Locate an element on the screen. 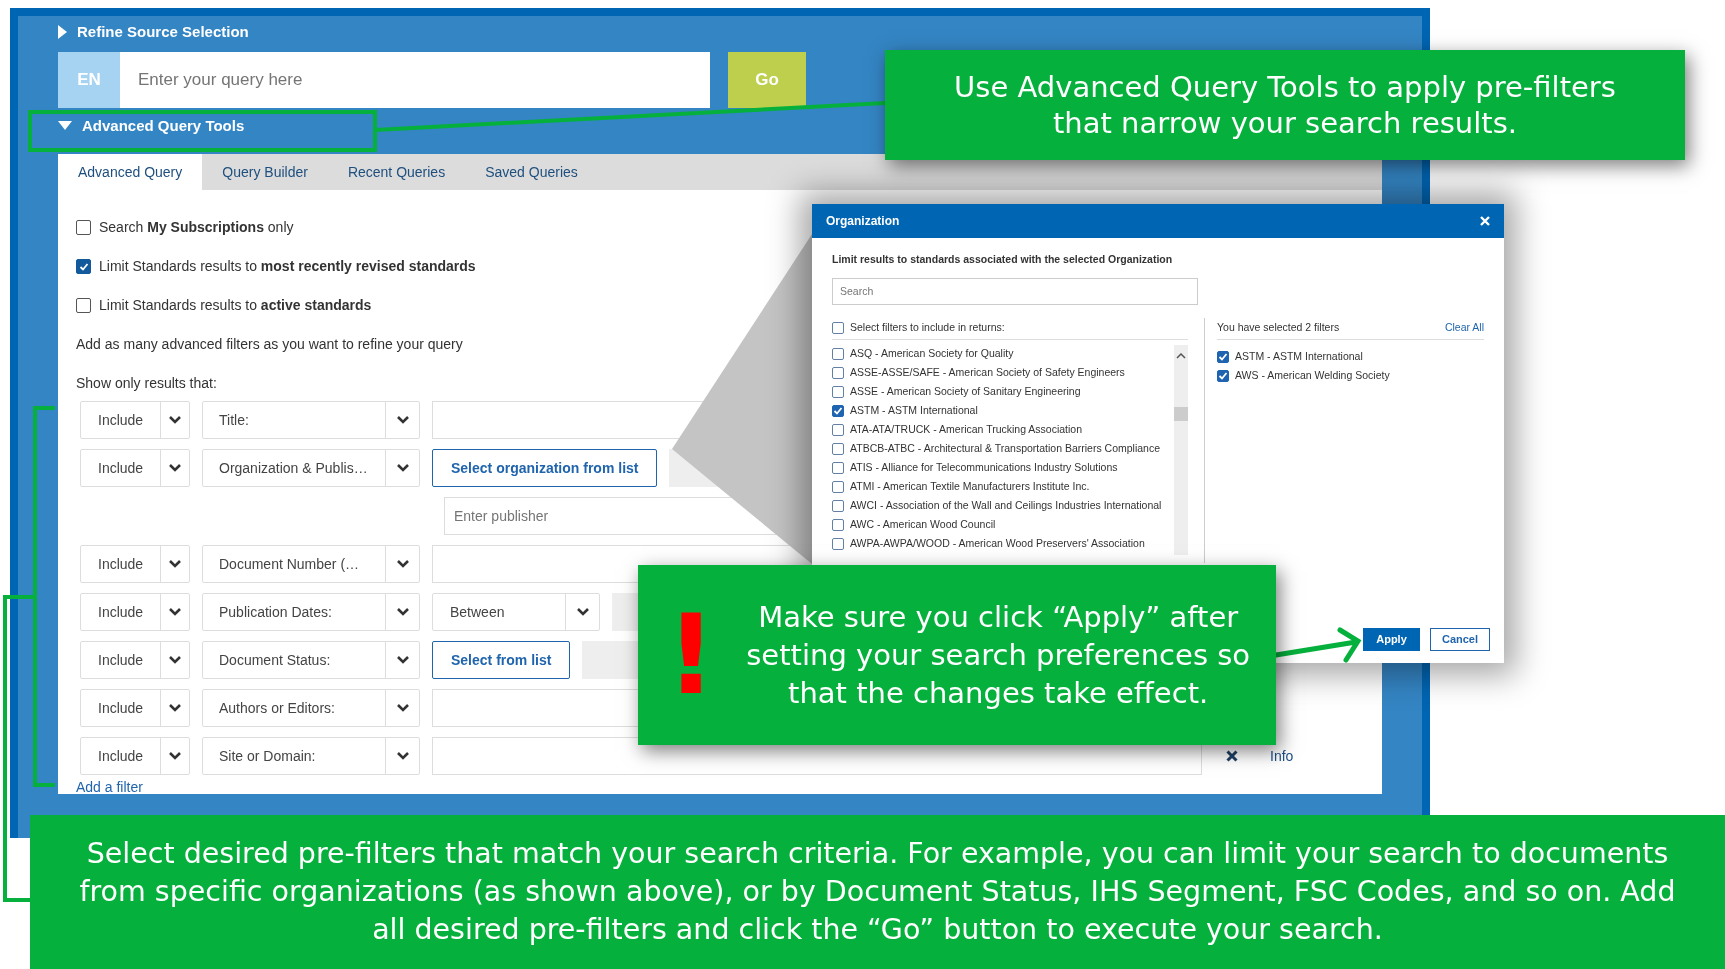  selection-summary: You have selected 2 filters is located at coordinates (1278, 328).